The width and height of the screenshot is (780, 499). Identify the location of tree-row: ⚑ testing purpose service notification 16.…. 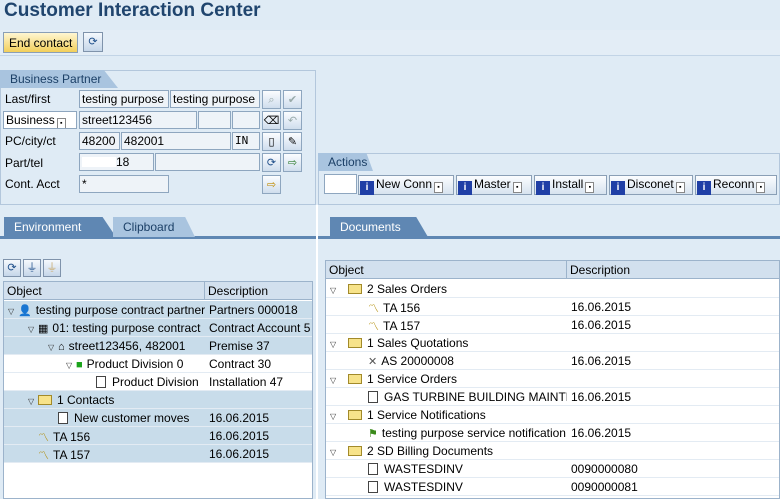
(552, 433).